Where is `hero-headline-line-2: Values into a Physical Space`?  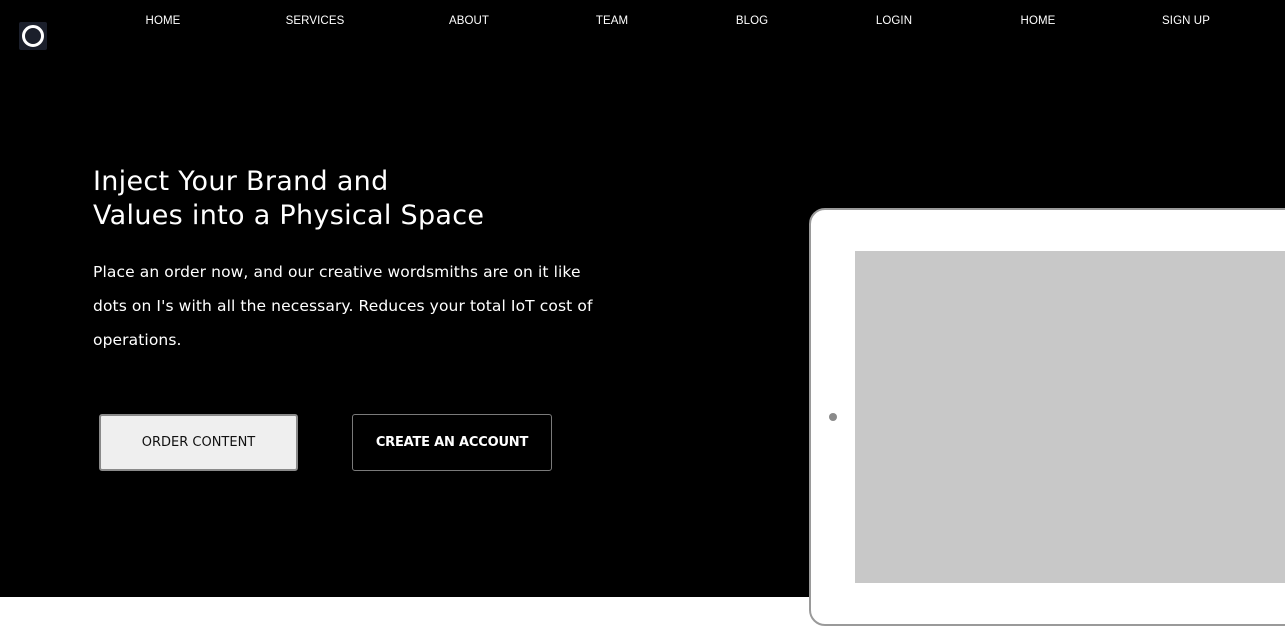 hero-headline-line-2: Values into a Physical Space is located at coordinates (289, 215).